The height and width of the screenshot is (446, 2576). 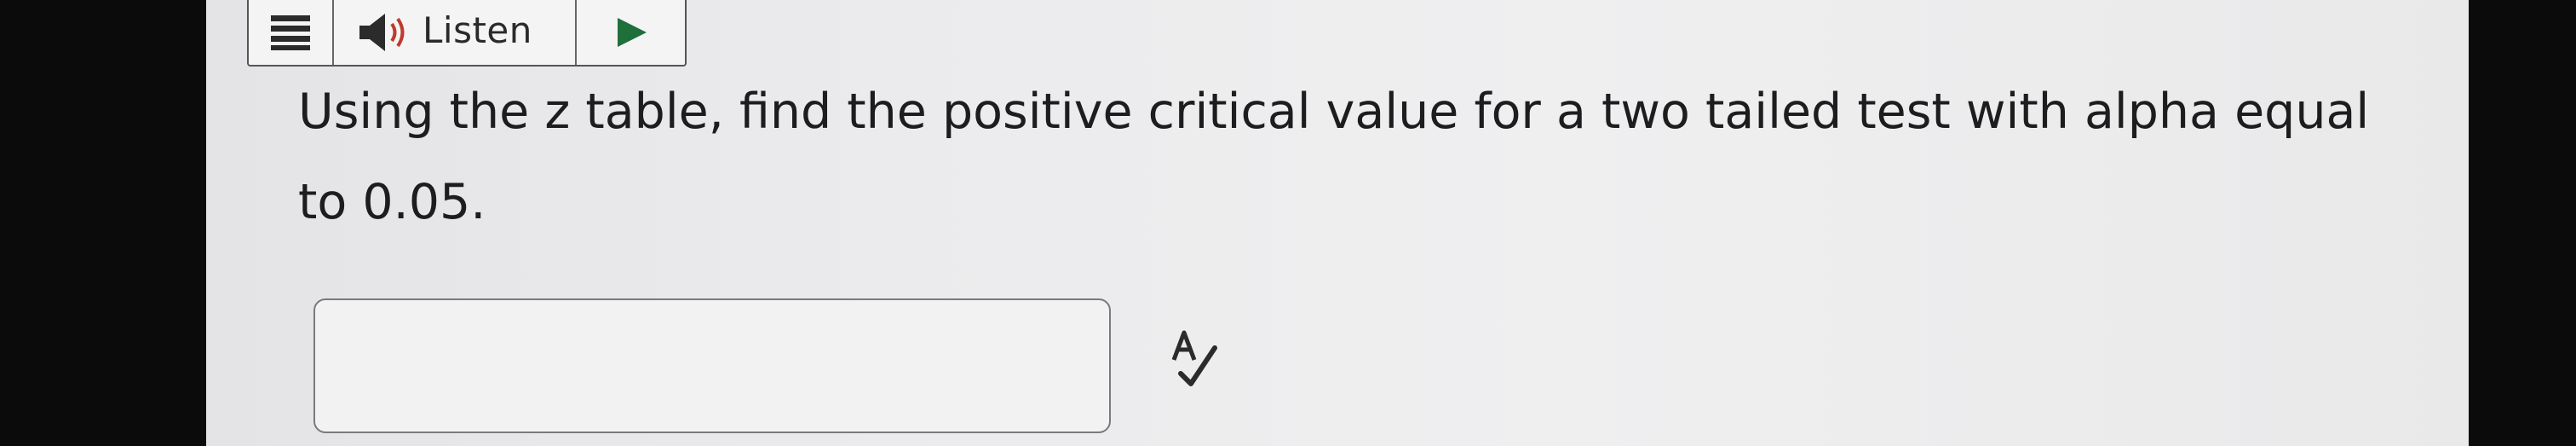 I want to click on play-button, so click(x=631, y=32).